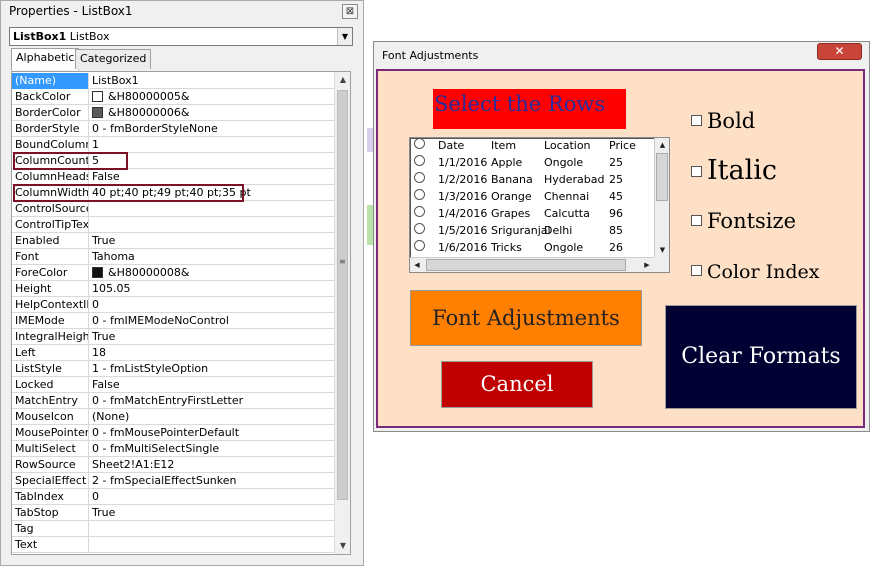  I want to click on property-row: IntegralHeight True, so click(174, 337).